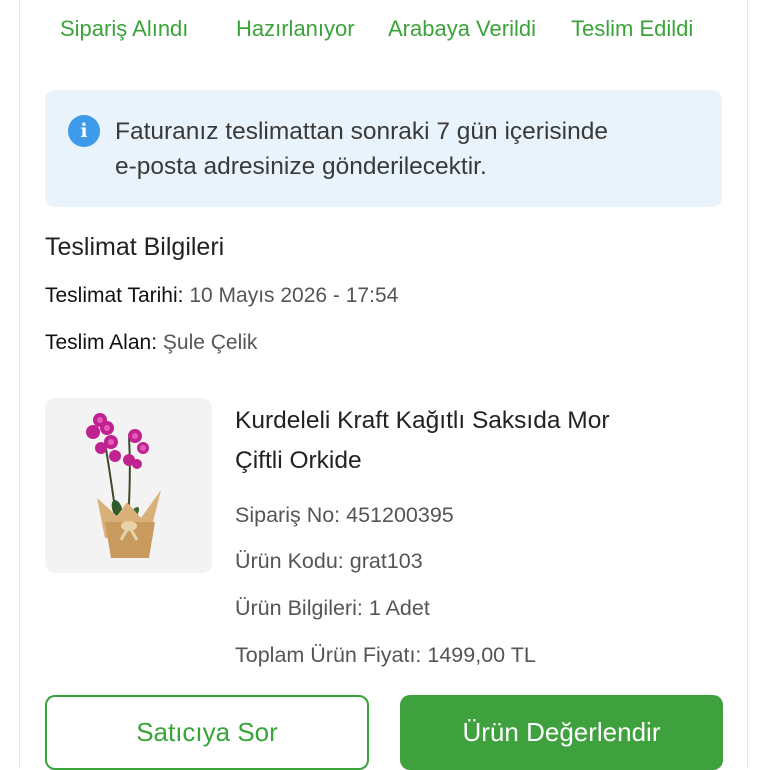 This screenshot has width=768, height=770. Describe the element at coordinates (289, 561) in the screenshot. I see `product-code-label: Ürün Kodu:` at that location.